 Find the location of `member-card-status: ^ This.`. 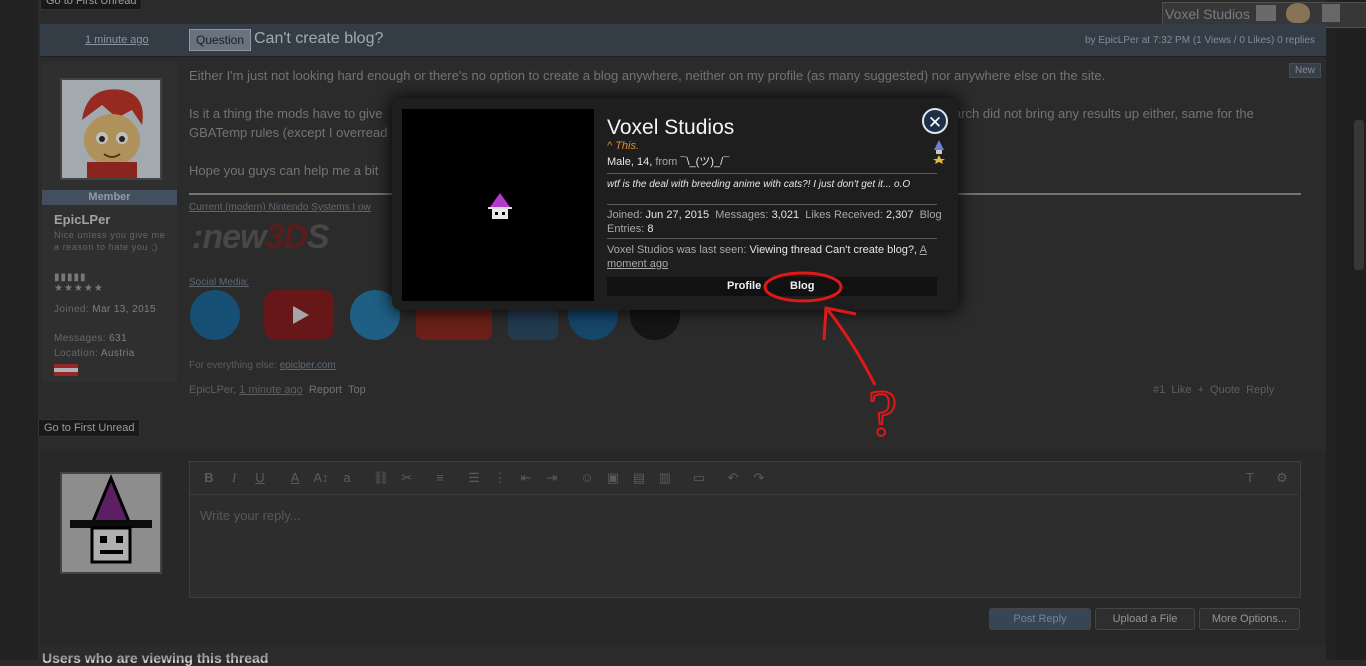

member-card-status: ^ This. is located at coordinates (623, 146).